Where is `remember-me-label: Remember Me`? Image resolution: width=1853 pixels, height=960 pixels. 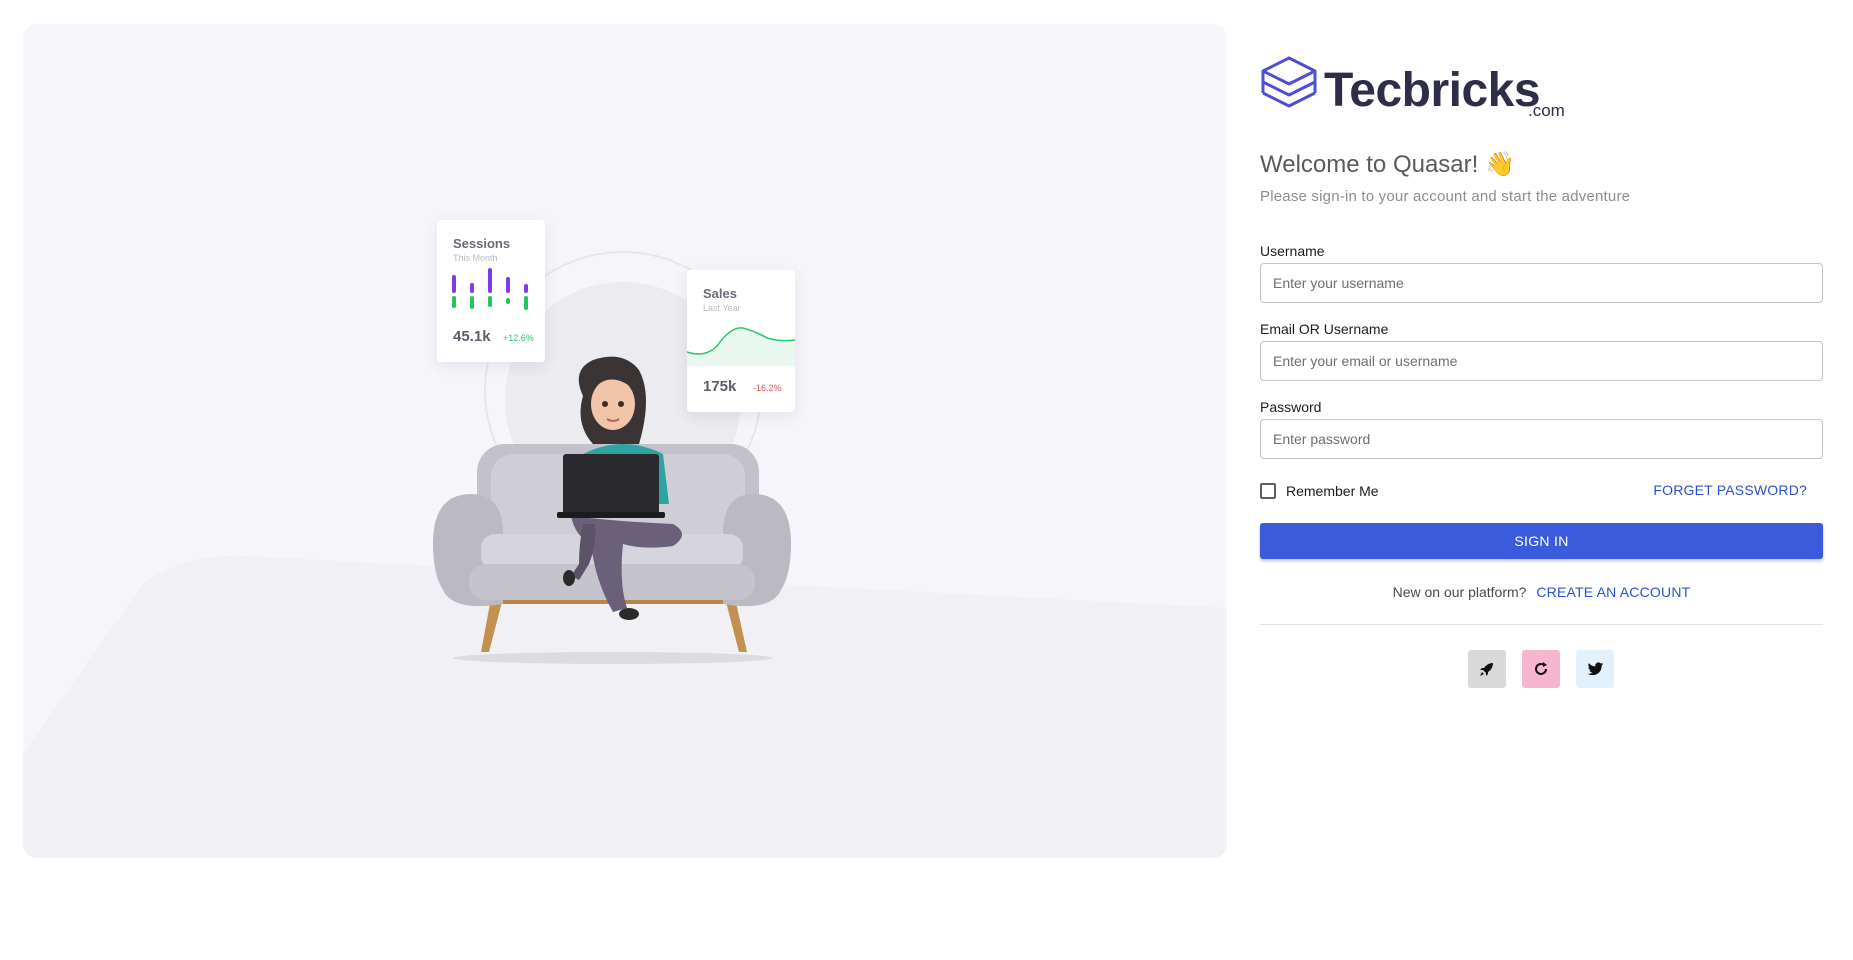 remember-me-label: Remember Me is located at coordinates (1332, 491).